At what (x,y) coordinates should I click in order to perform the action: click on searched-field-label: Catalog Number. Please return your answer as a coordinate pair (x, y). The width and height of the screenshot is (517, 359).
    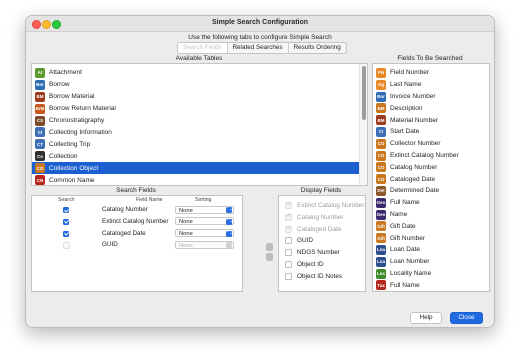
    Looking at the image, I should click on (414, 167).